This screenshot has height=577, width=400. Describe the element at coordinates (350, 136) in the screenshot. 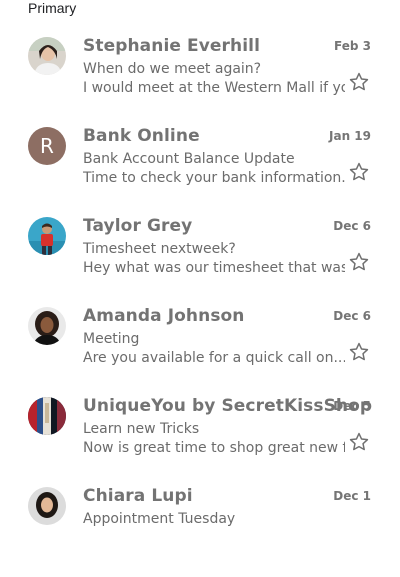

I see `email-date: Jan 19` at that location.